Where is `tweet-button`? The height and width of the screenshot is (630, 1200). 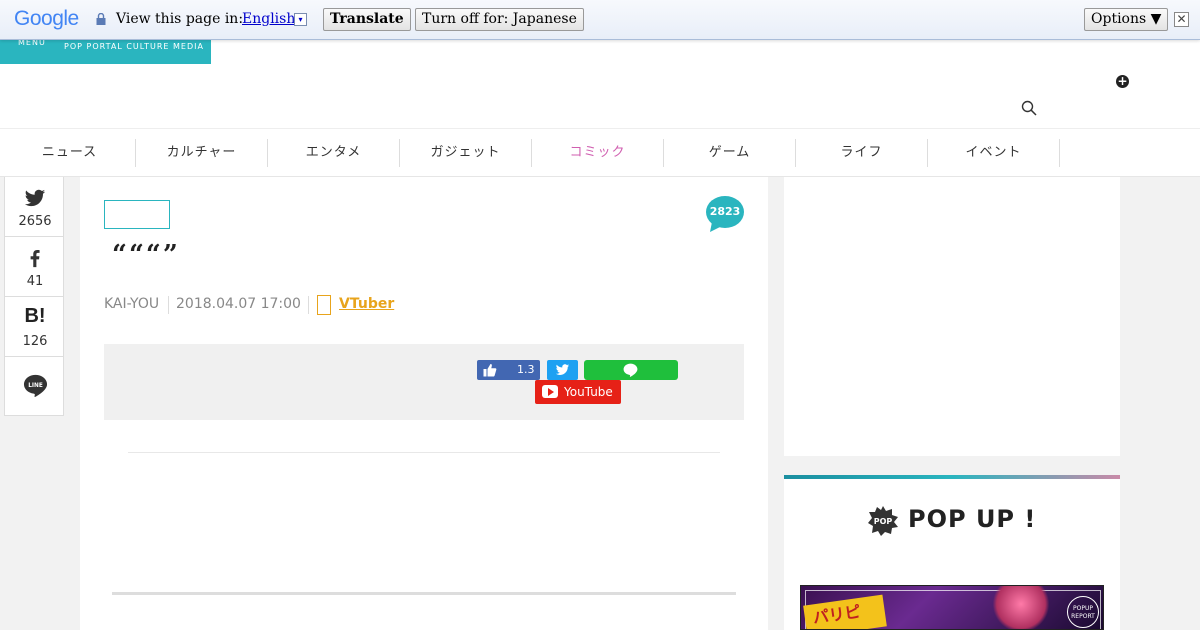
tweet-button is located at coordinates (562, 370).